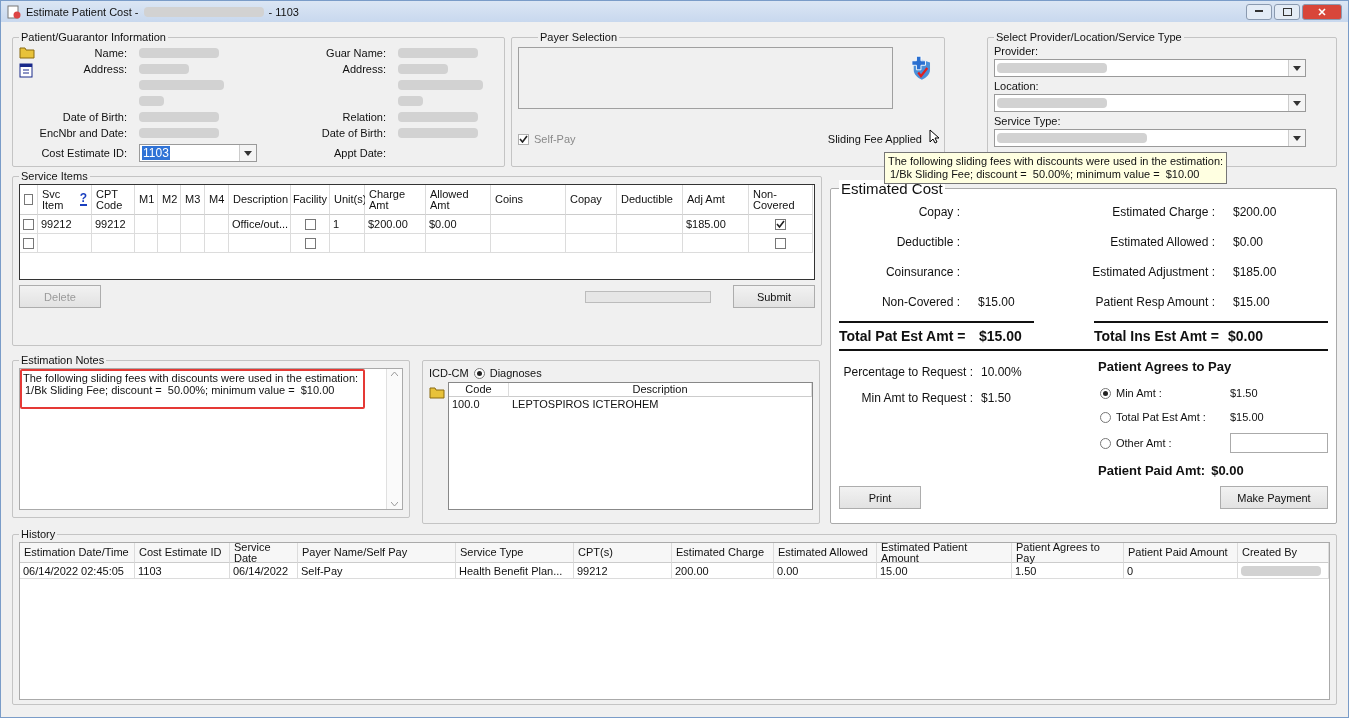  Describe the element at coordinates (938, 212) in the screenshot. I see `field-label: Copay :` at that location.